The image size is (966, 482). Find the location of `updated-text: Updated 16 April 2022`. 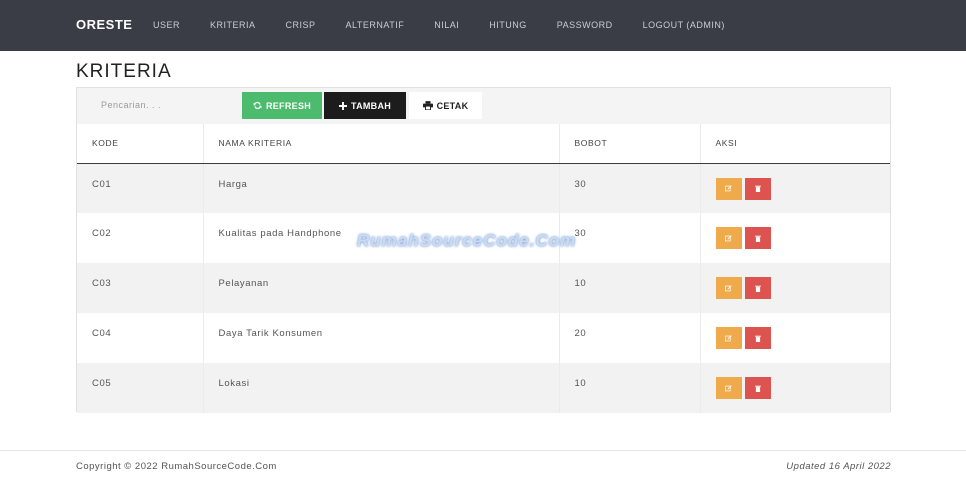

updated-text: Updated 16 April 2022 is located at coordinates (838, 466).